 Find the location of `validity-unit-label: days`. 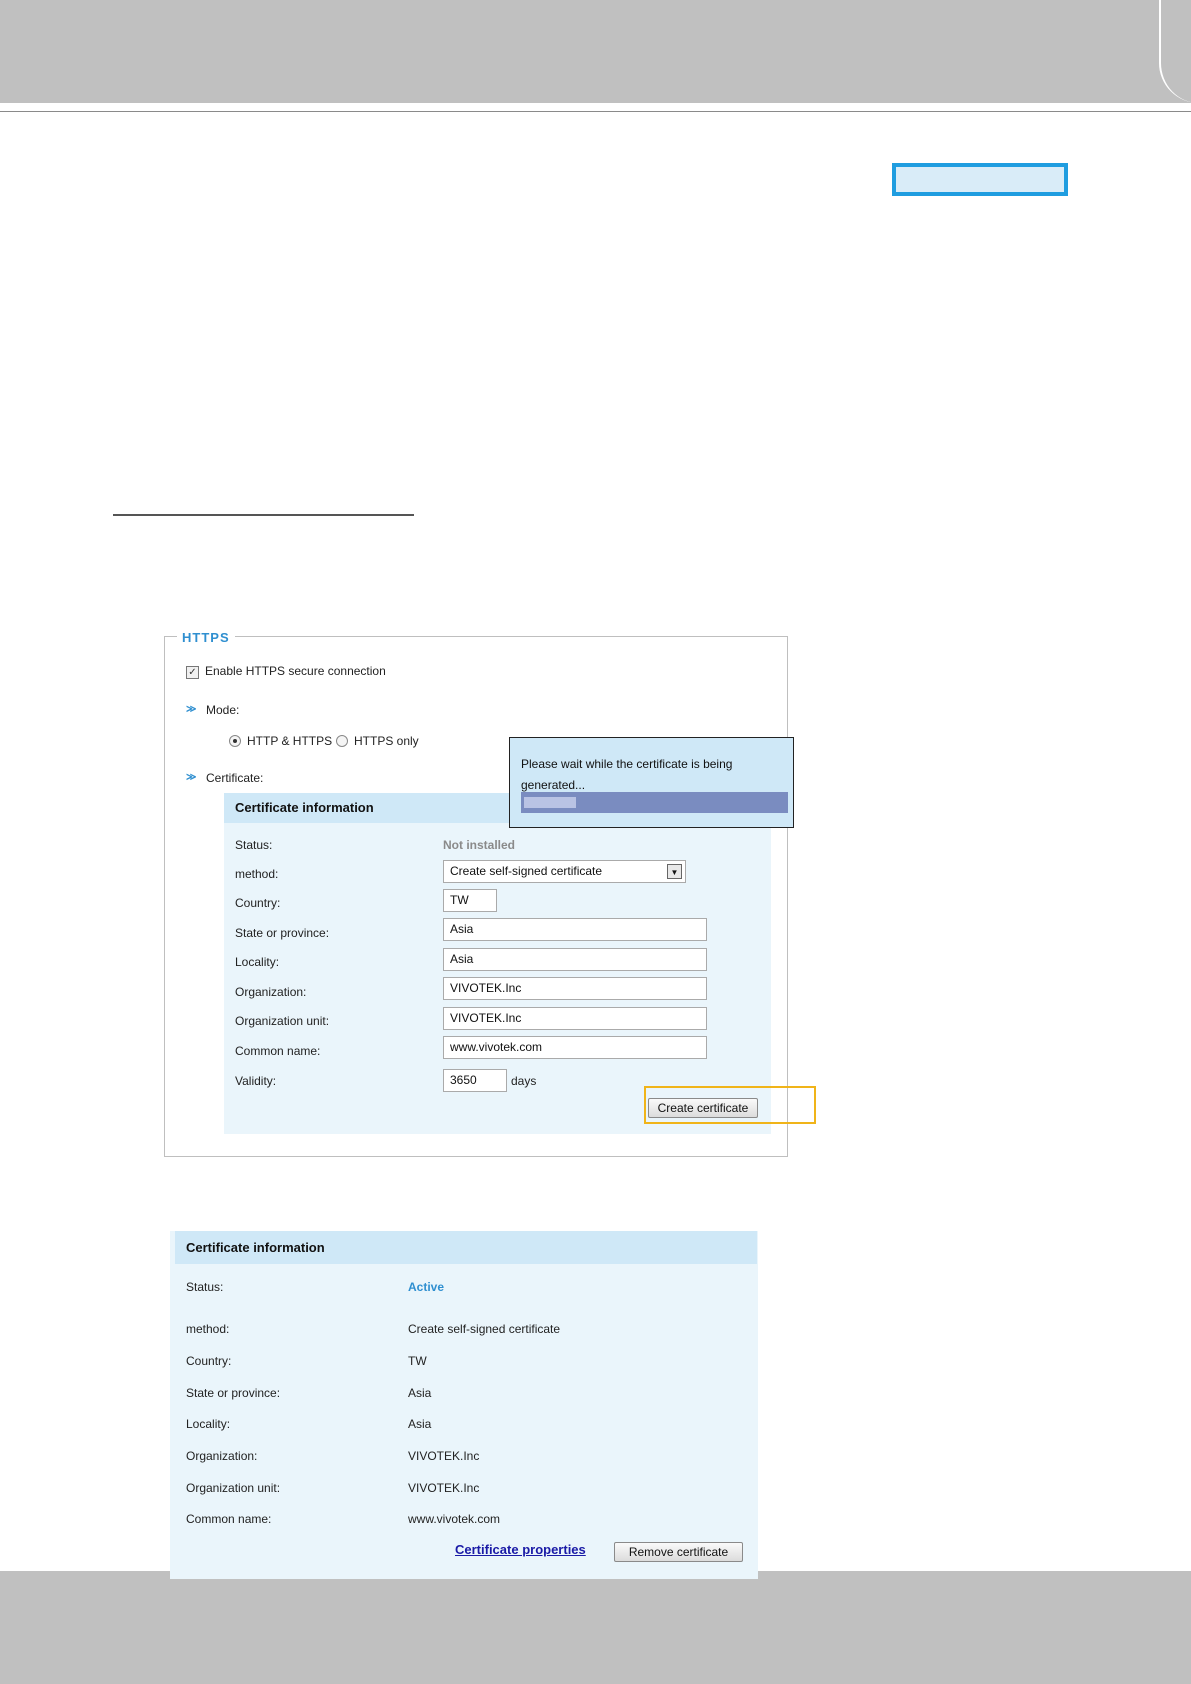

validity-unit-label: days is located at coordinates (524, 1081).